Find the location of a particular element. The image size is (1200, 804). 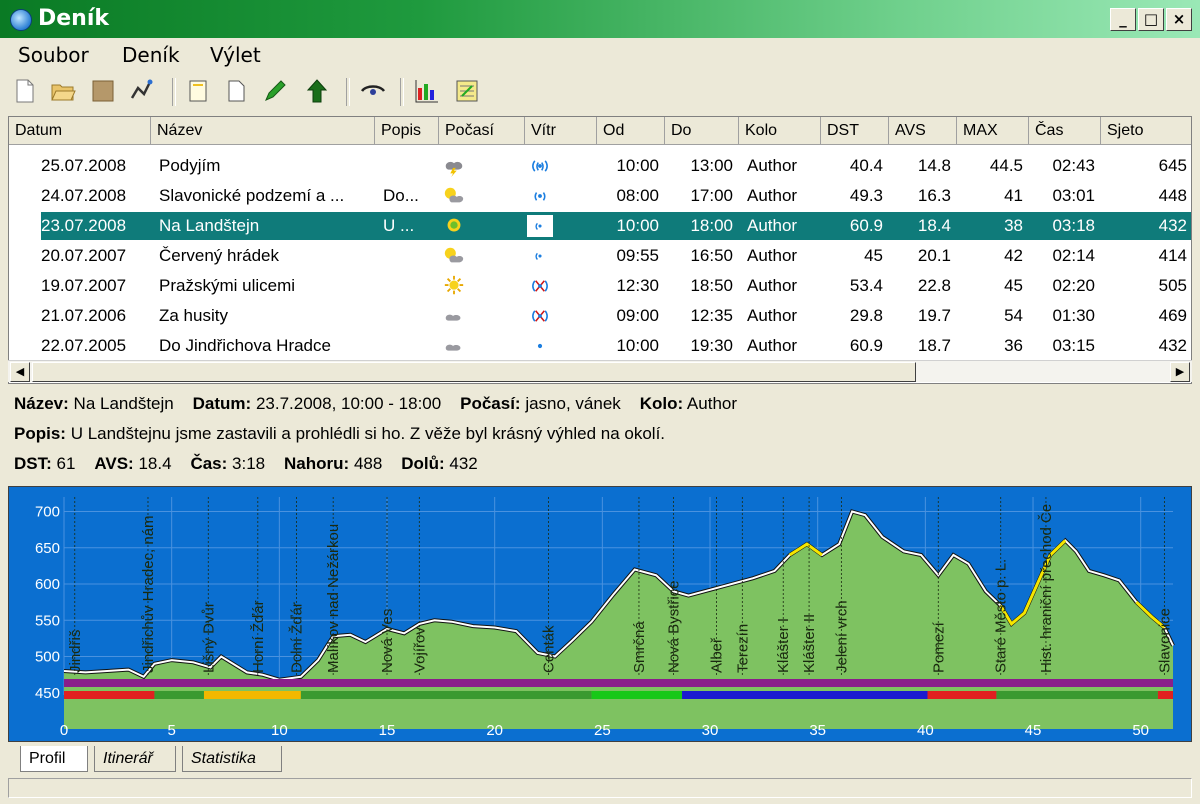

column-header: Datum is located at coordinates (80, 131).